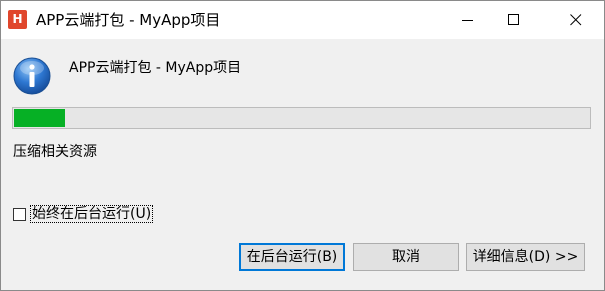 Image resolution: width=605 pixels, height=291 pixels. What do you see at coordinates (55, 152) in the screenshot?
I see `status-text: 压缩相关资源` at bounding box center [55, 152].